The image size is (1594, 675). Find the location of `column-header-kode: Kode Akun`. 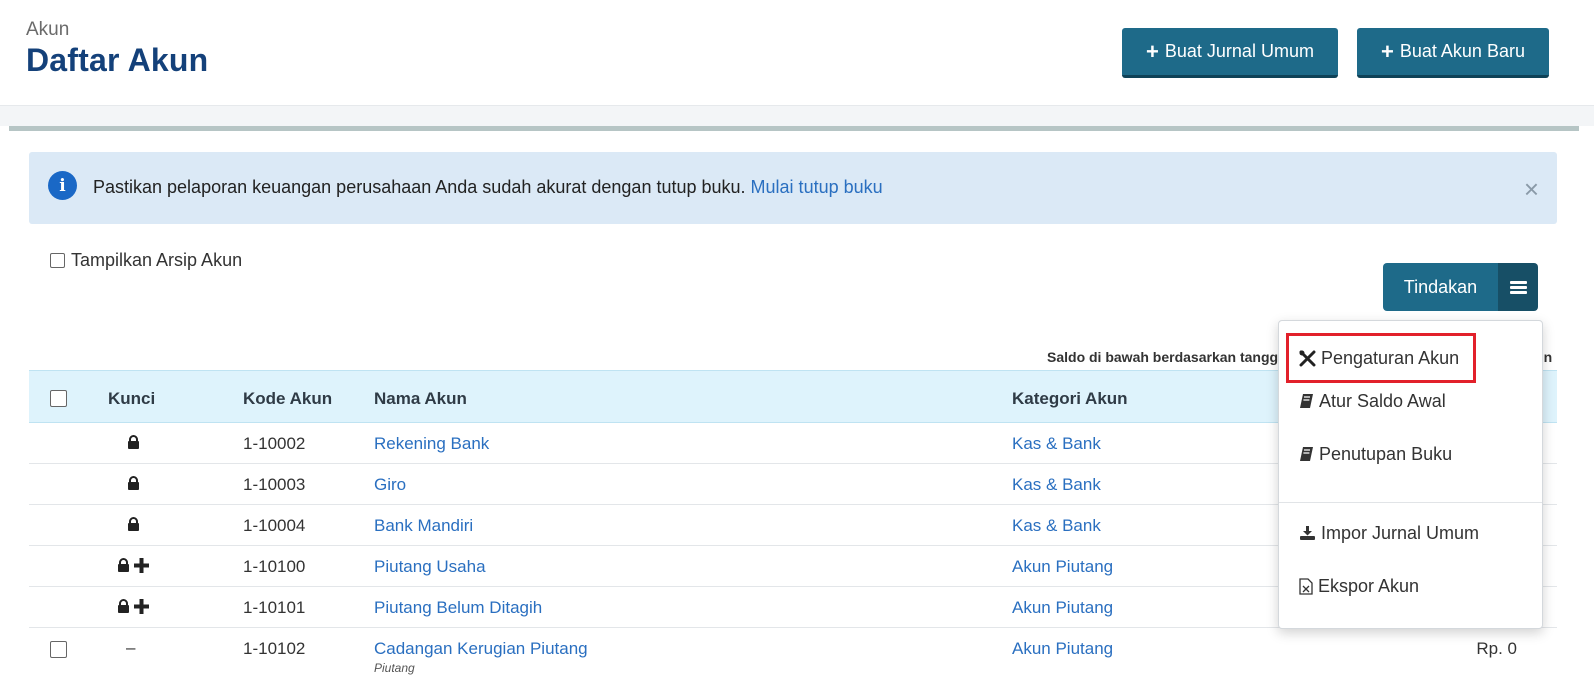

column-header-kode: Kode Akun is located at coordinates (287, 399).